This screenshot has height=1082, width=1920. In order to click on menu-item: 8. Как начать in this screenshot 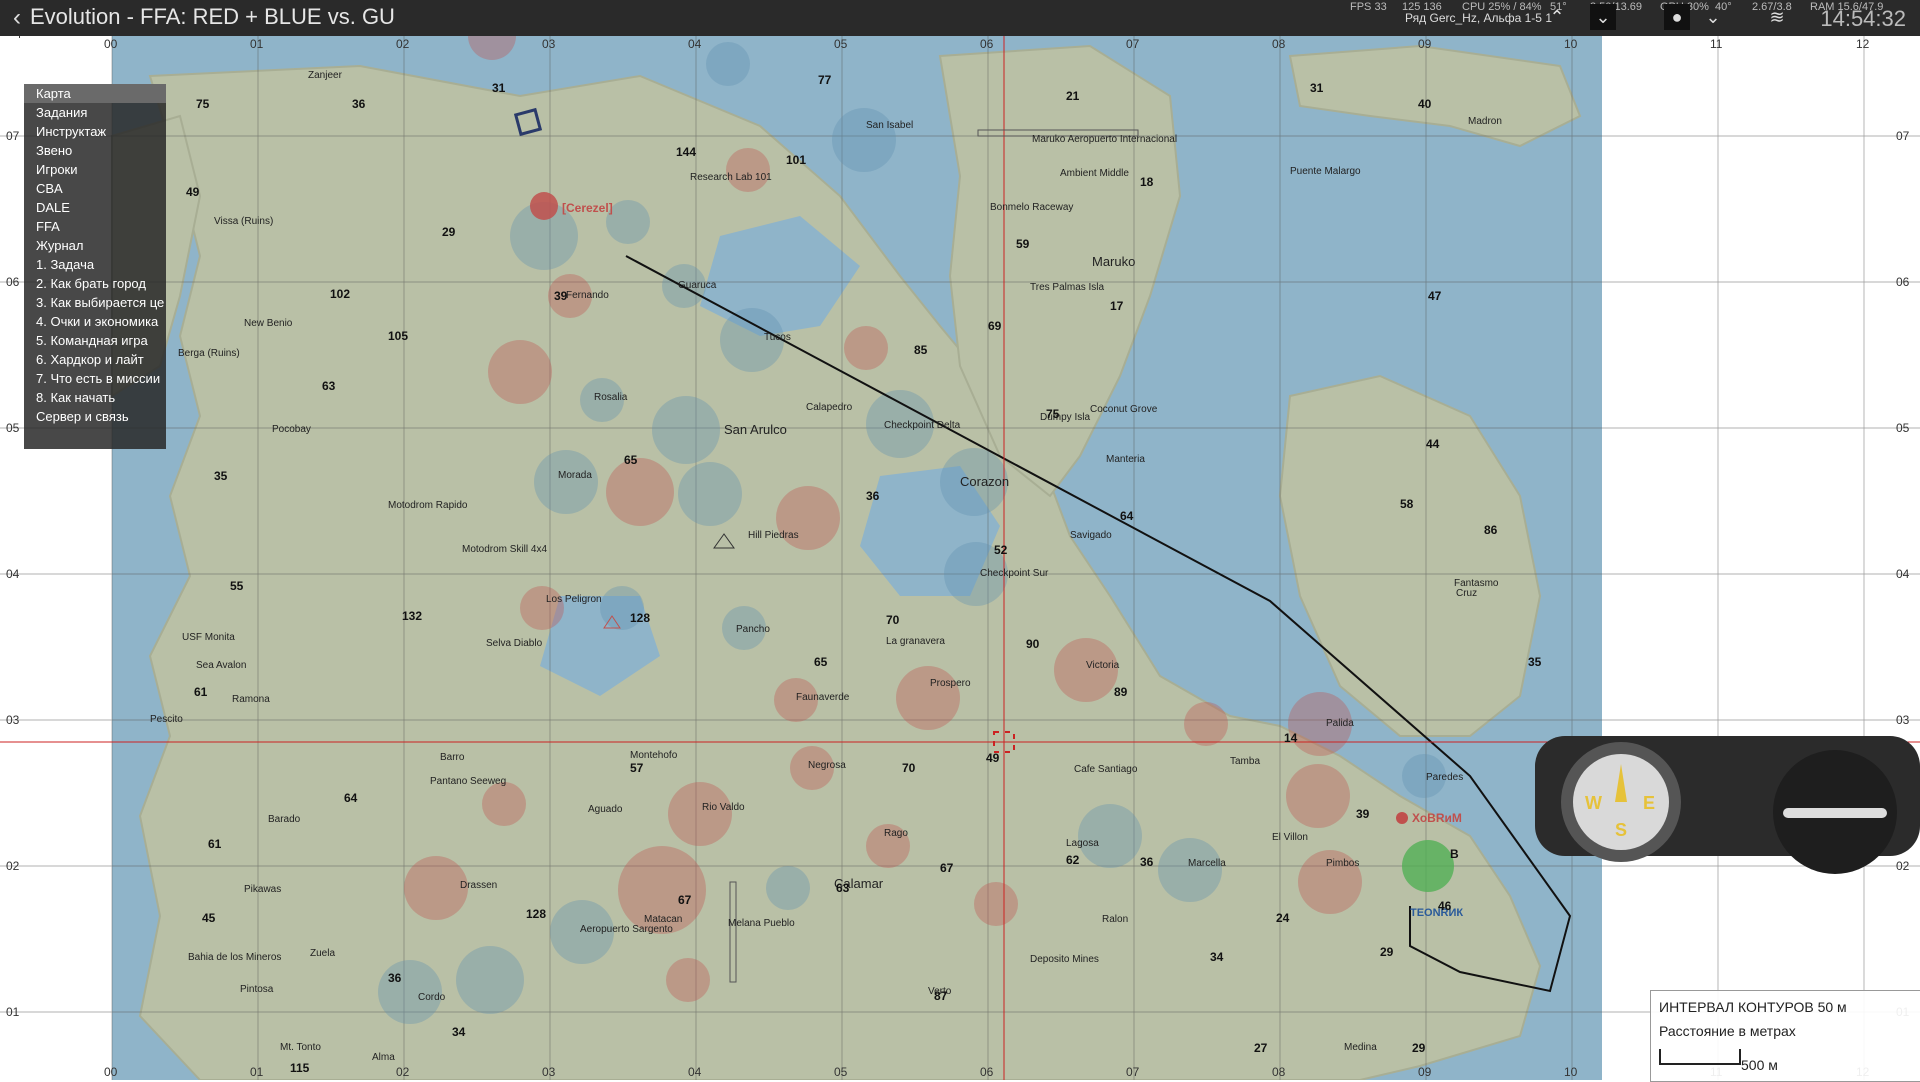, I will do `click(95, 397)`.